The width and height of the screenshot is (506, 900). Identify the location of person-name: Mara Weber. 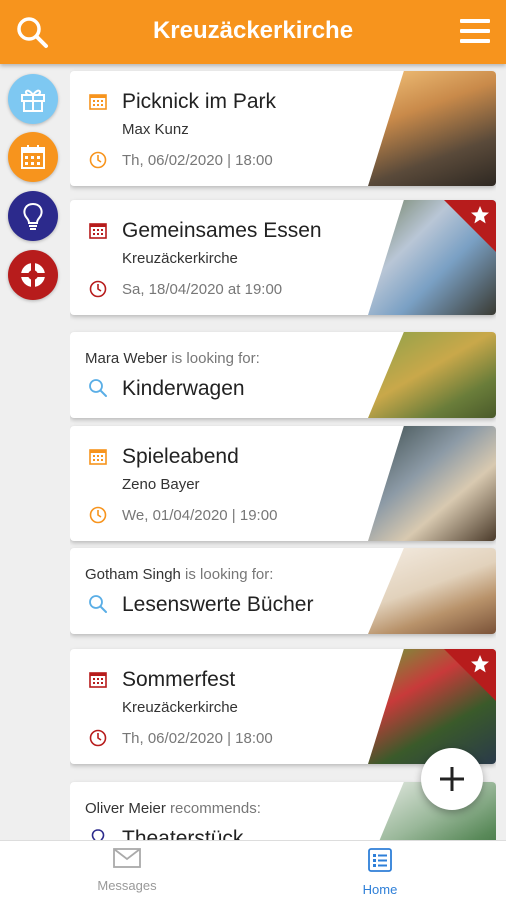
(126, 358).